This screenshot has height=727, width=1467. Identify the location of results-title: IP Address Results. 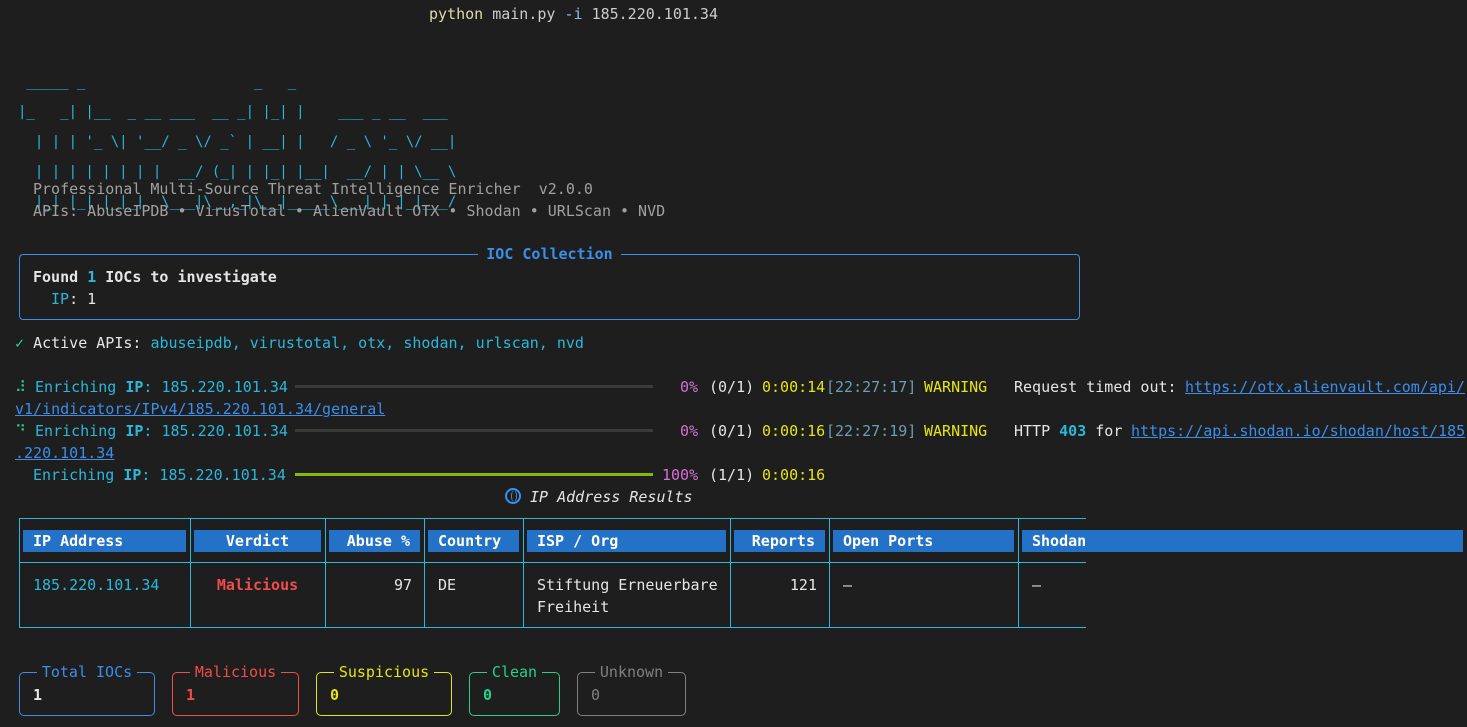
(611, 497).